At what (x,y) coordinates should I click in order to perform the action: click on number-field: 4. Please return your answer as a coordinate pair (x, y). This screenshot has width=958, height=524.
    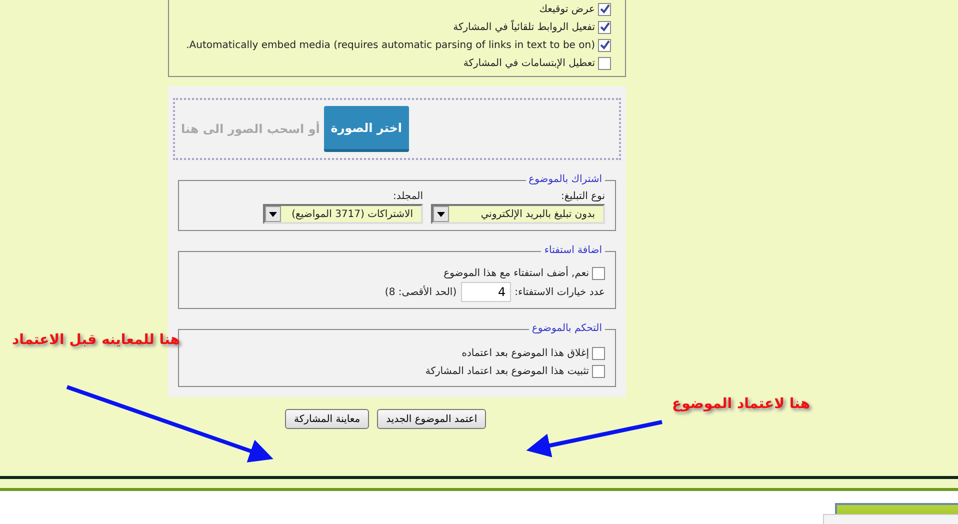
    Looking at the image, I should click on (485, 292).